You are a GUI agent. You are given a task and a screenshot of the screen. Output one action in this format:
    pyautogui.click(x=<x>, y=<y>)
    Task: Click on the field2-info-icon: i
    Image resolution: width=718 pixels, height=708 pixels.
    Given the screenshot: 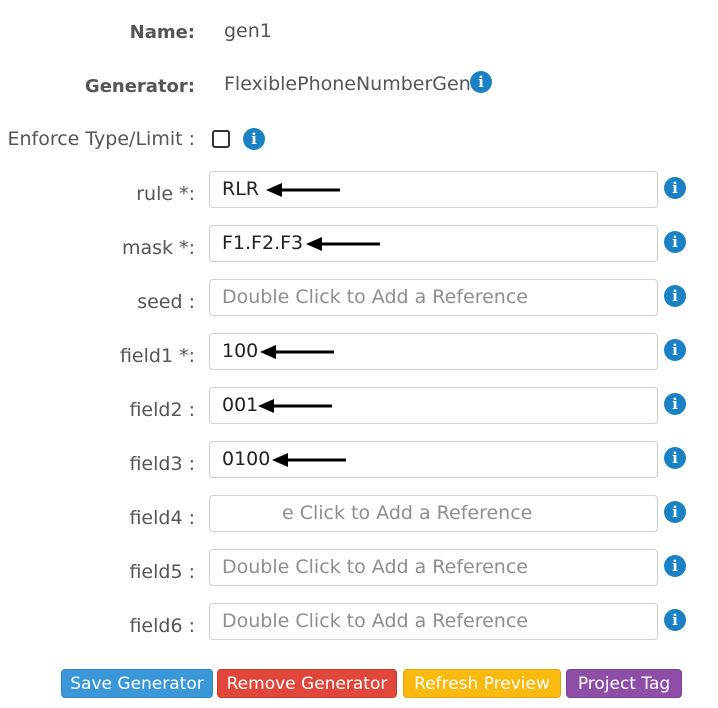 What is the action you would take?
    pyautogui.click(x=675, y=404)
    